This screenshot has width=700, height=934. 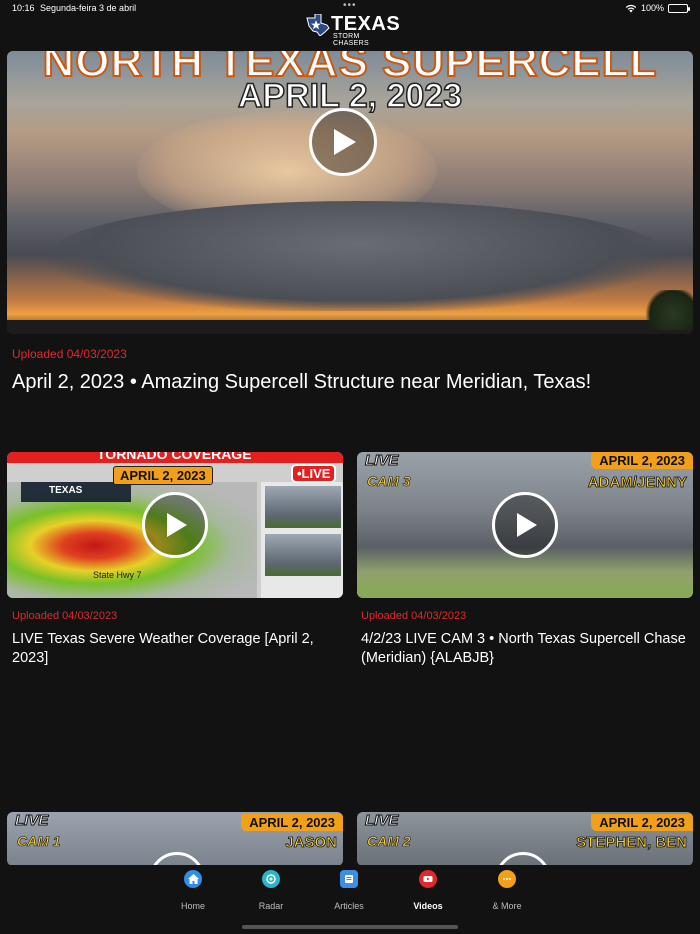 I want to click on tab-videos: Videos, so click(x=428, y=890).